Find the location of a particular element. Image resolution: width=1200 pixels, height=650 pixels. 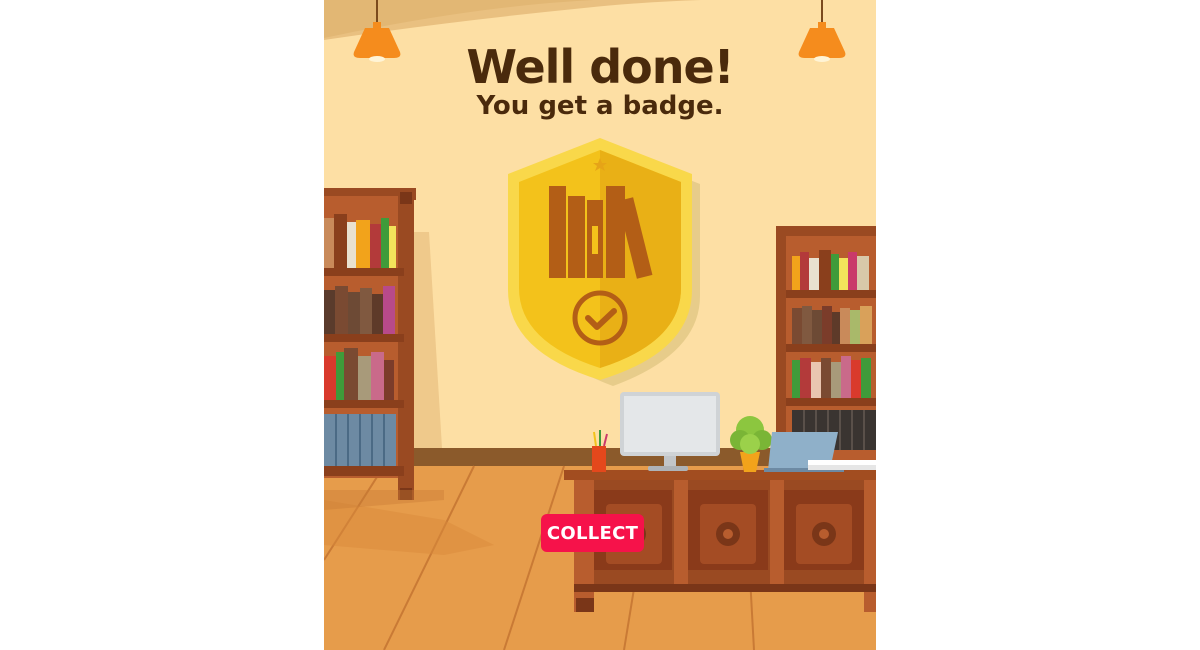

collect-button: COLLECT is located at coordinates (592, 533).